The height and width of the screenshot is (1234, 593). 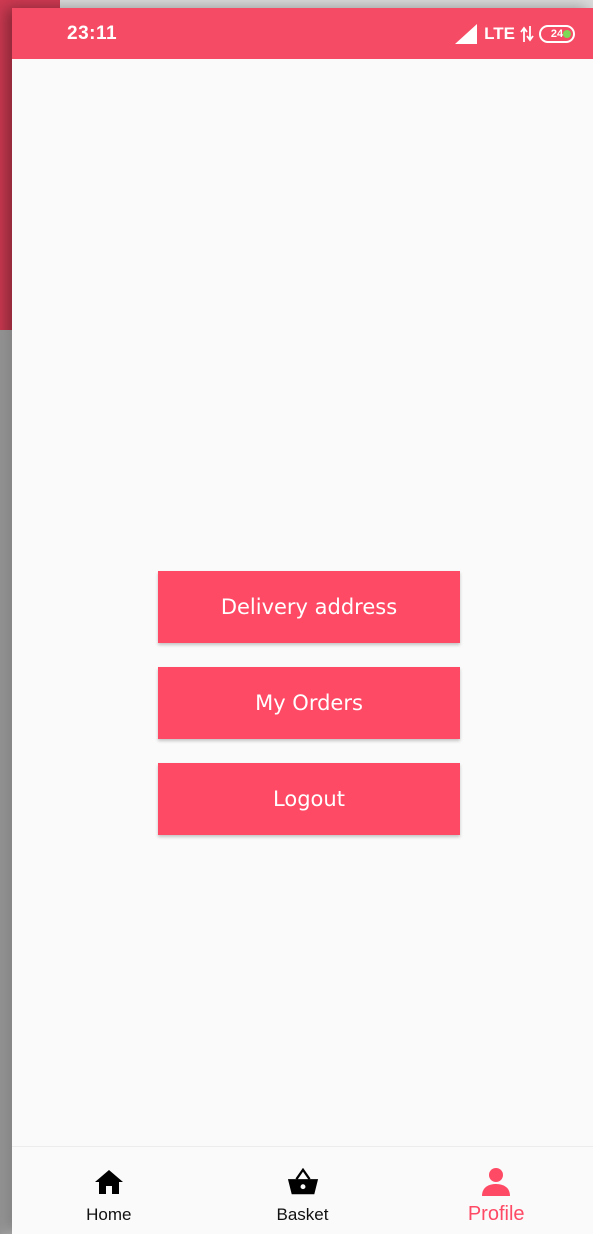 What do you see at coordinates (496, 1182) in the screenshot?
I see `person-icon` at bounding box center [496, 1182].